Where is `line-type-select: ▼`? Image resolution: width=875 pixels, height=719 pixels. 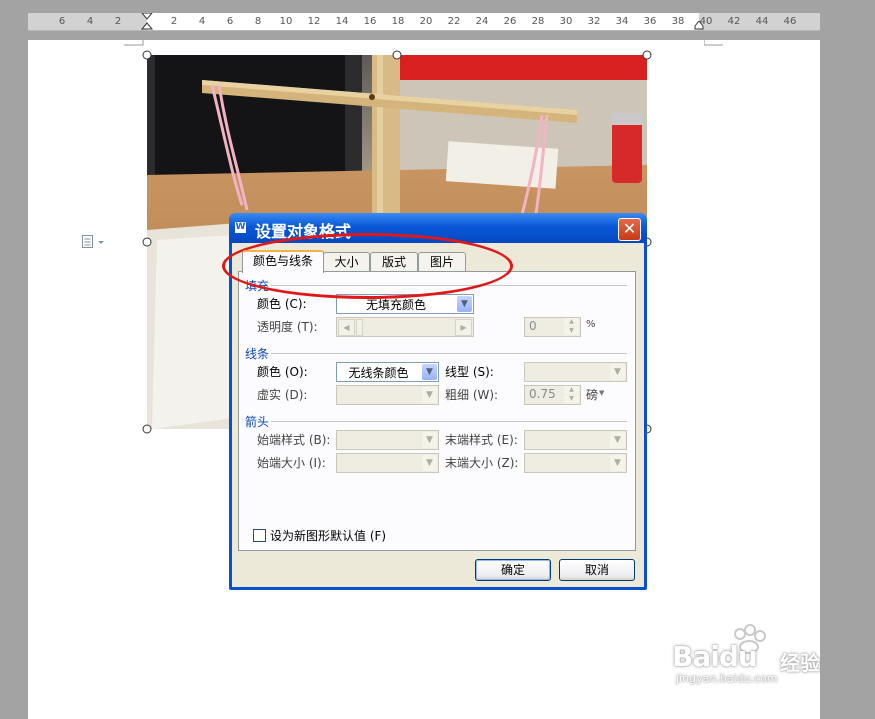
line-type-select: ▼ is located at coordinates (575, 372).